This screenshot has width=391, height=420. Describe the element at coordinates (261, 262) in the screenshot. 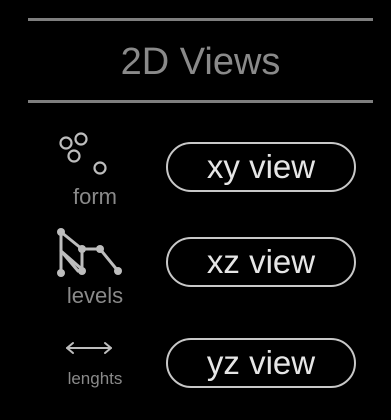

I see `xz-view-button: xz view` at that location.